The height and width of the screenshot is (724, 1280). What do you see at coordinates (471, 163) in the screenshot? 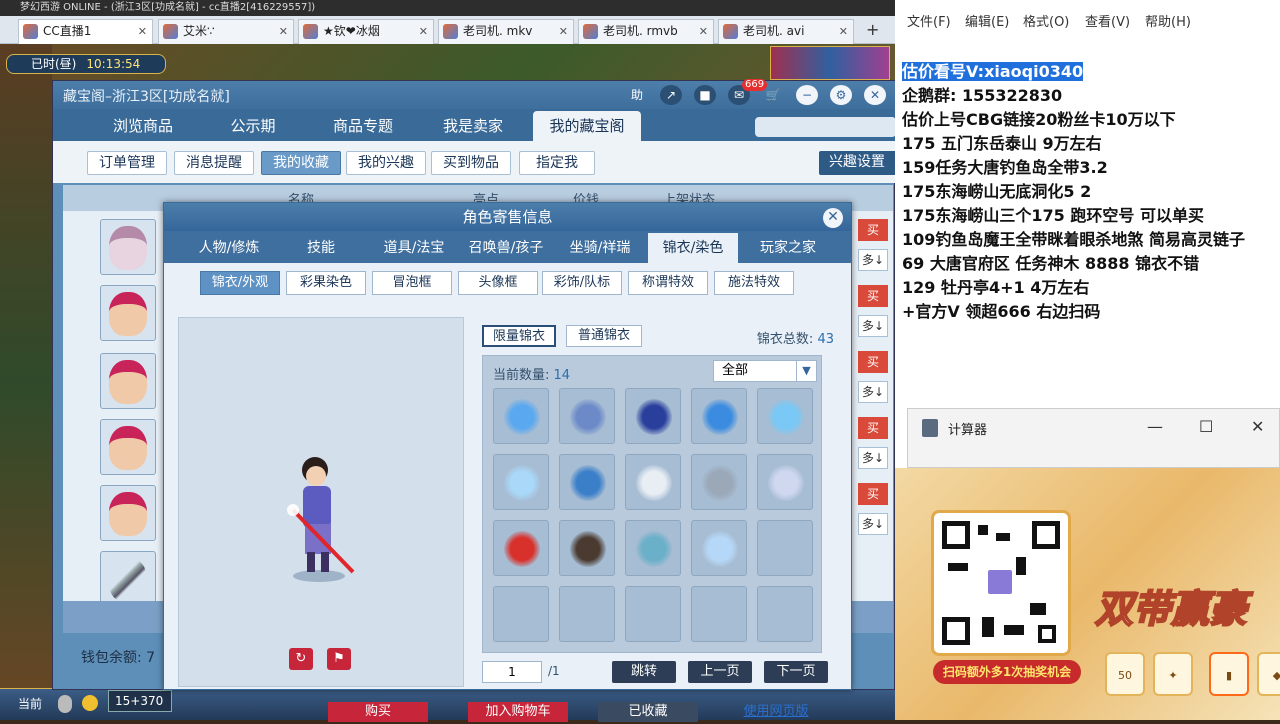
I see `bought-items-button: 买到物品` at bounding box center [471, 163].